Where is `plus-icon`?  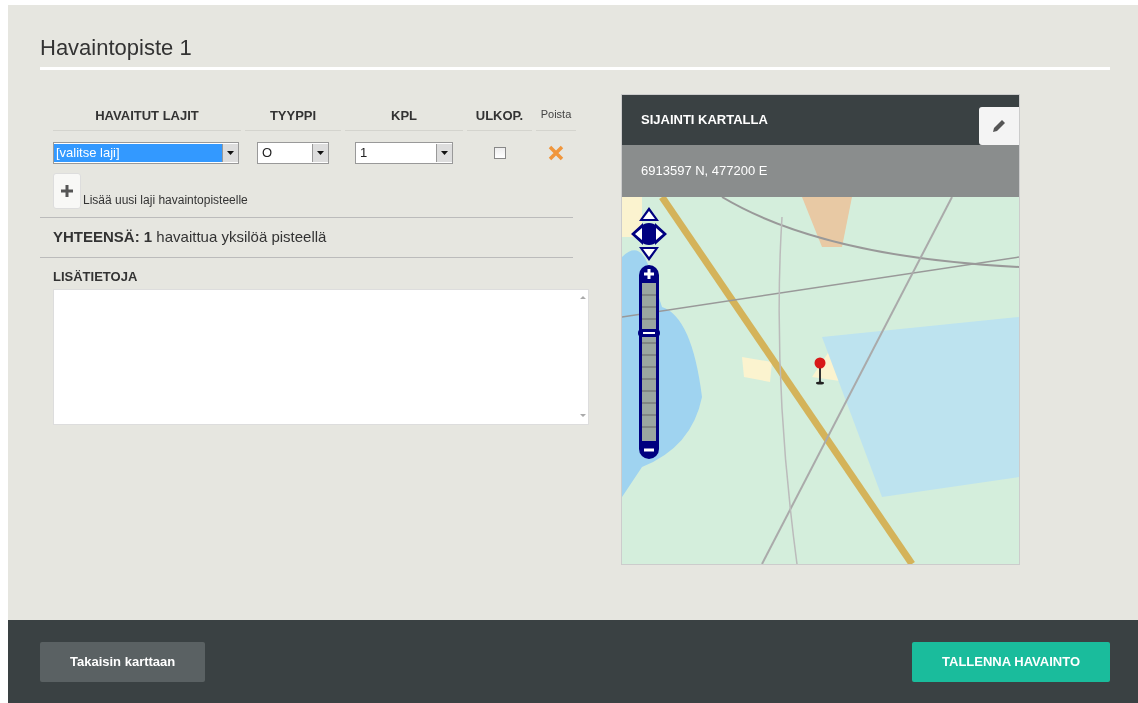
plus-icon is located at coordinates (67, 190).